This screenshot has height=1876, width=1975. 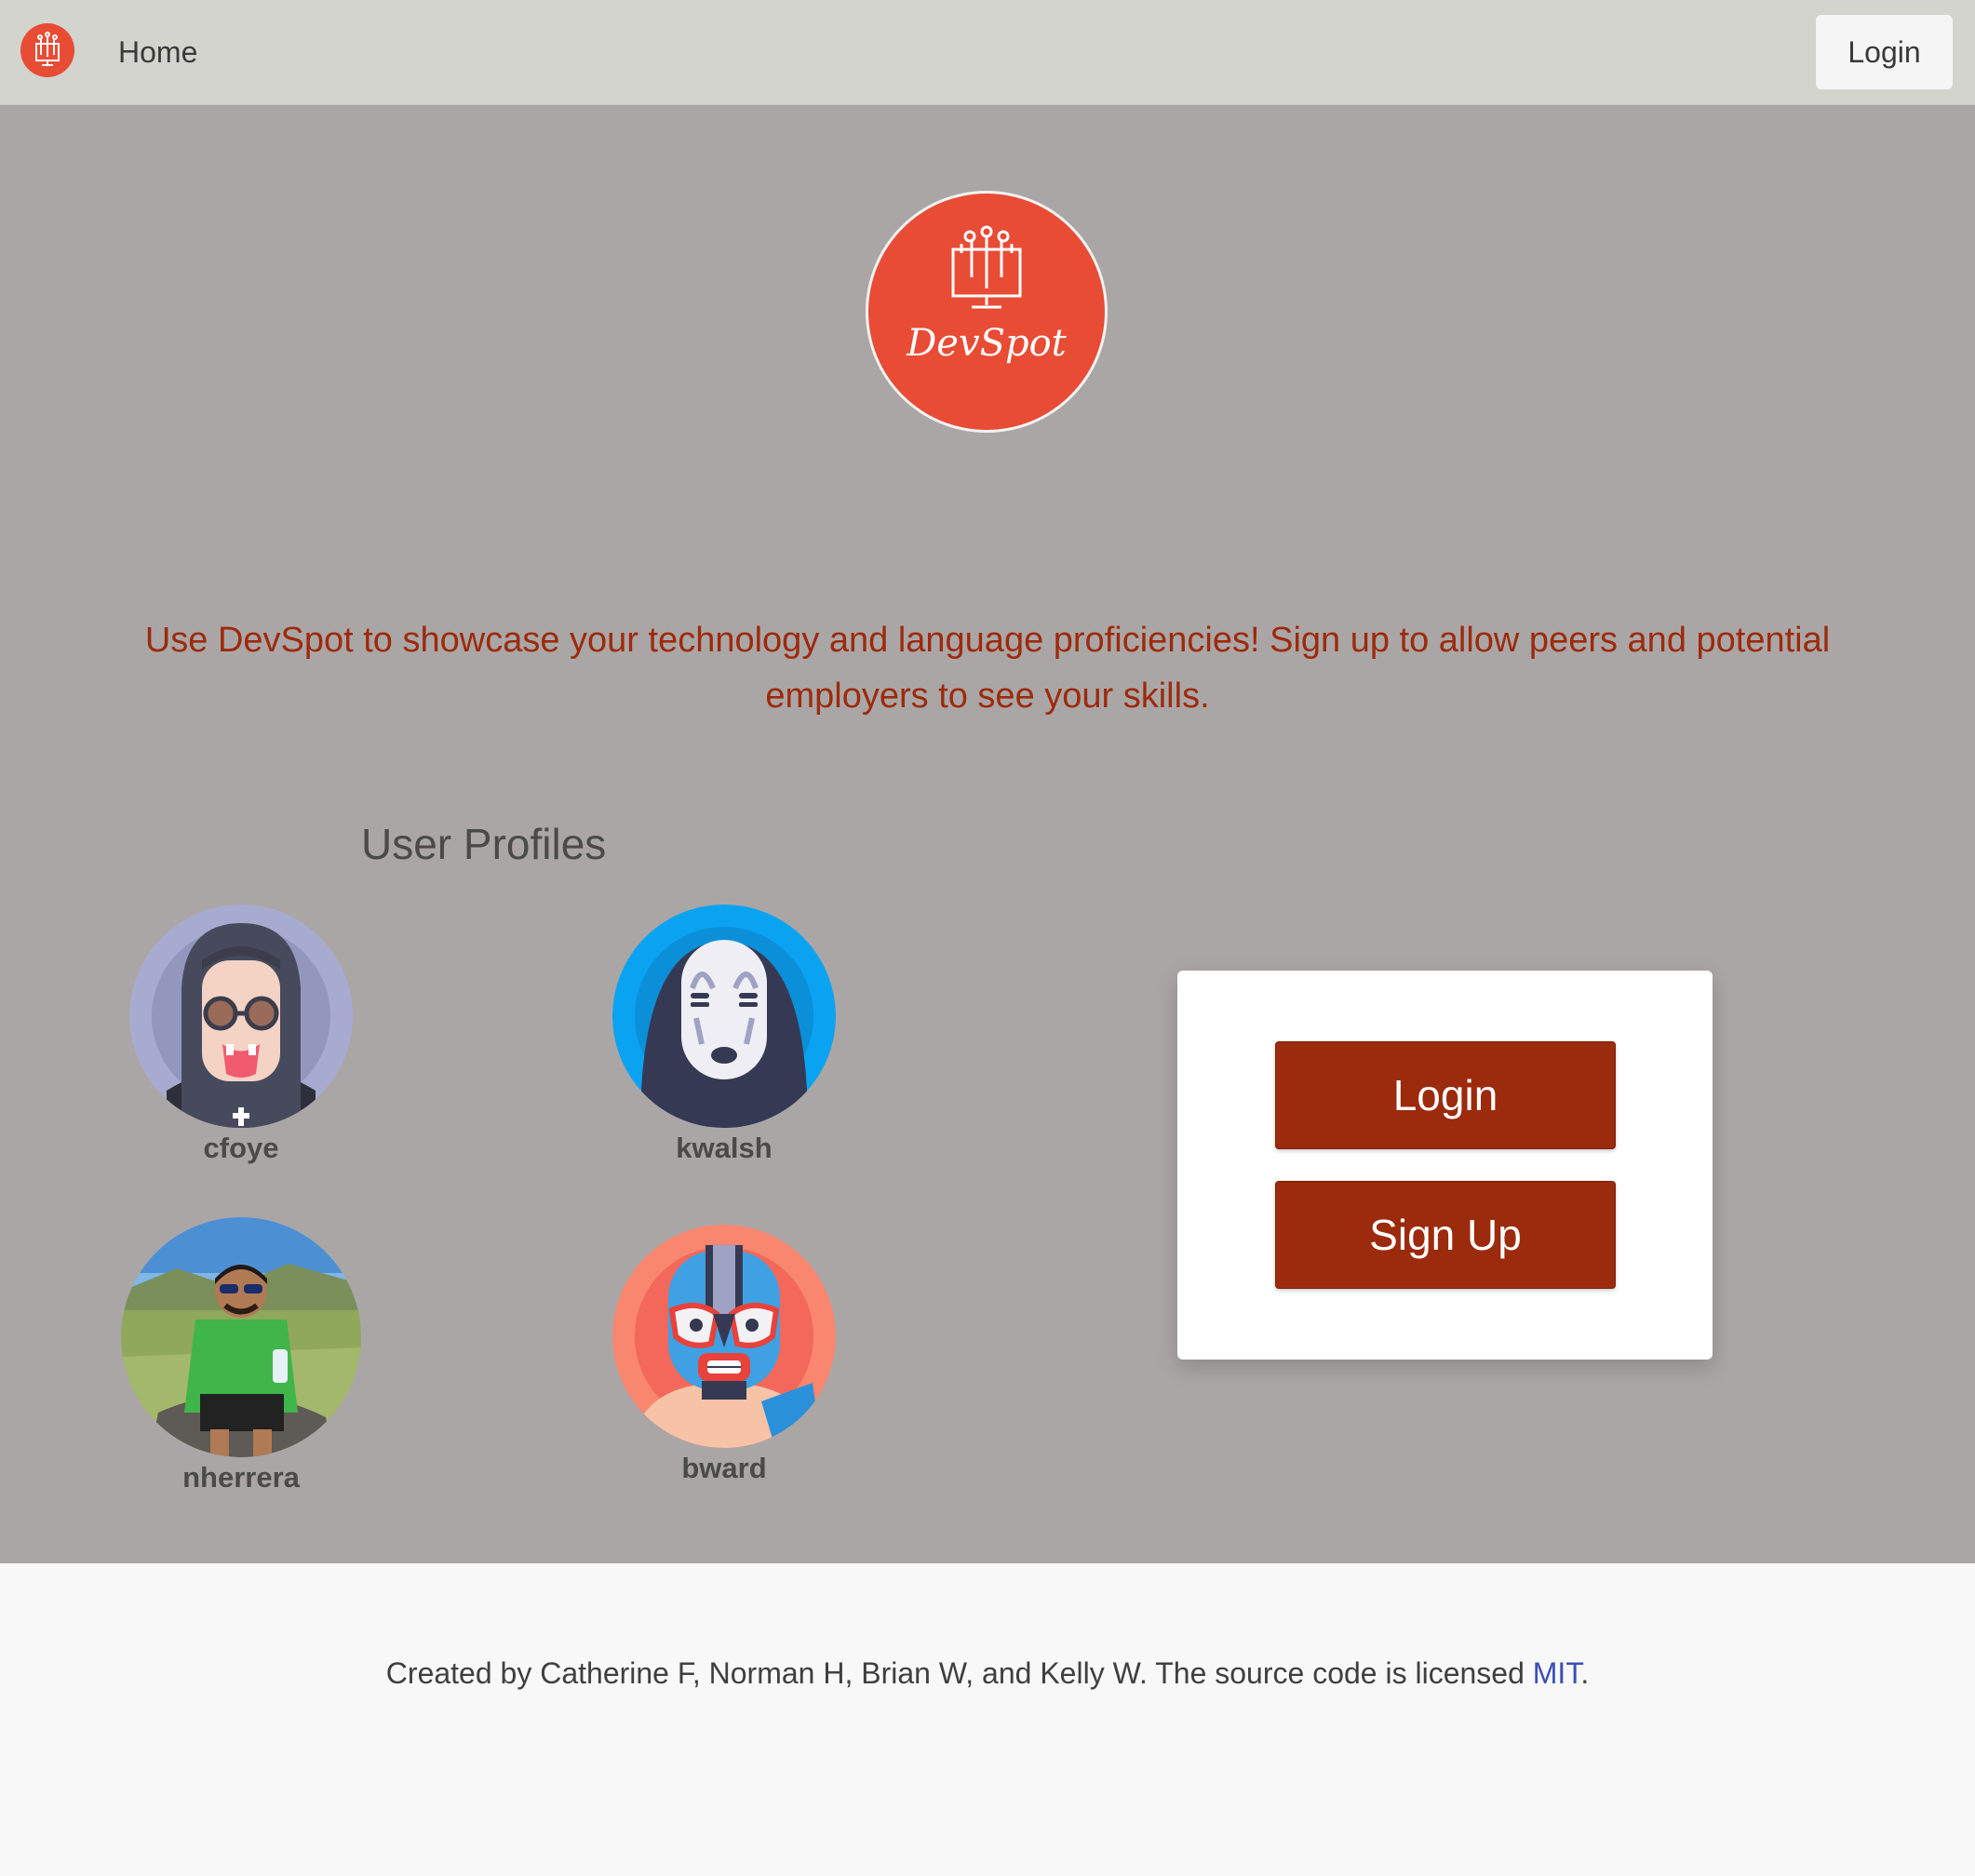 I want to click on ozzy-character-avatar, so click(x=241, y=1016).